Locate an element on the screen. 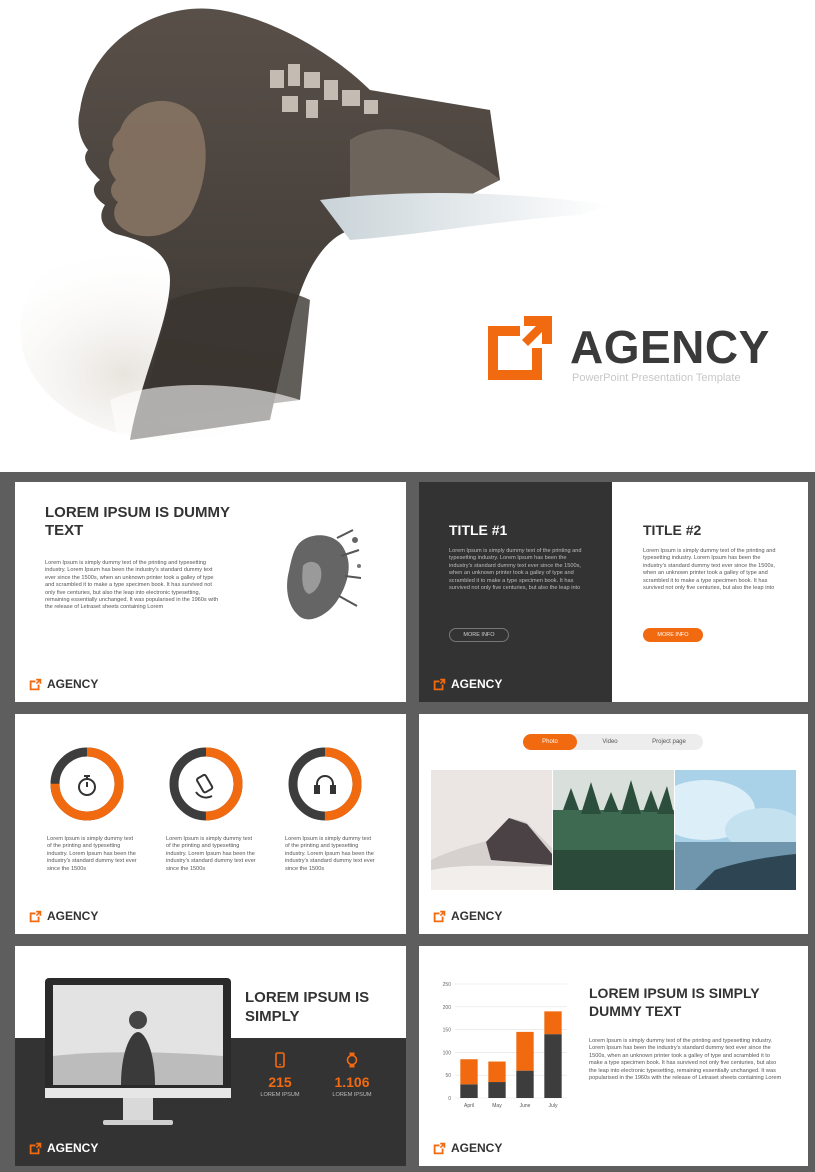  brand-subtitle: PowerPoint Presentation Template is located at coordinates (656, 378).